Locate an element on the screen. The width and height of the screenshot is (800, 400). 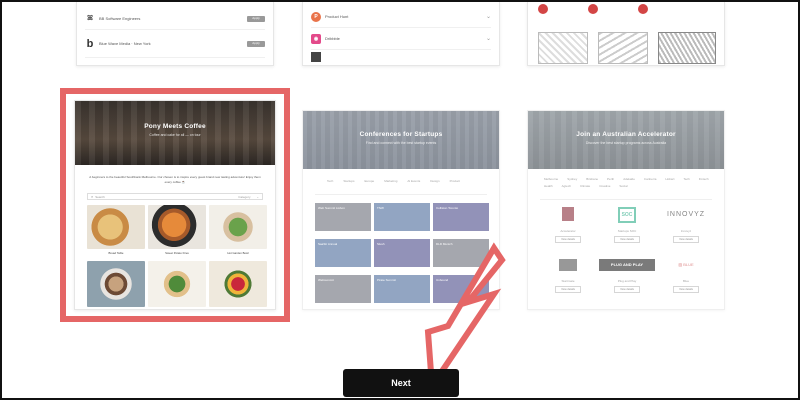
list-item: P Product Hunt ⌄ is located at coordinates (401, 17).